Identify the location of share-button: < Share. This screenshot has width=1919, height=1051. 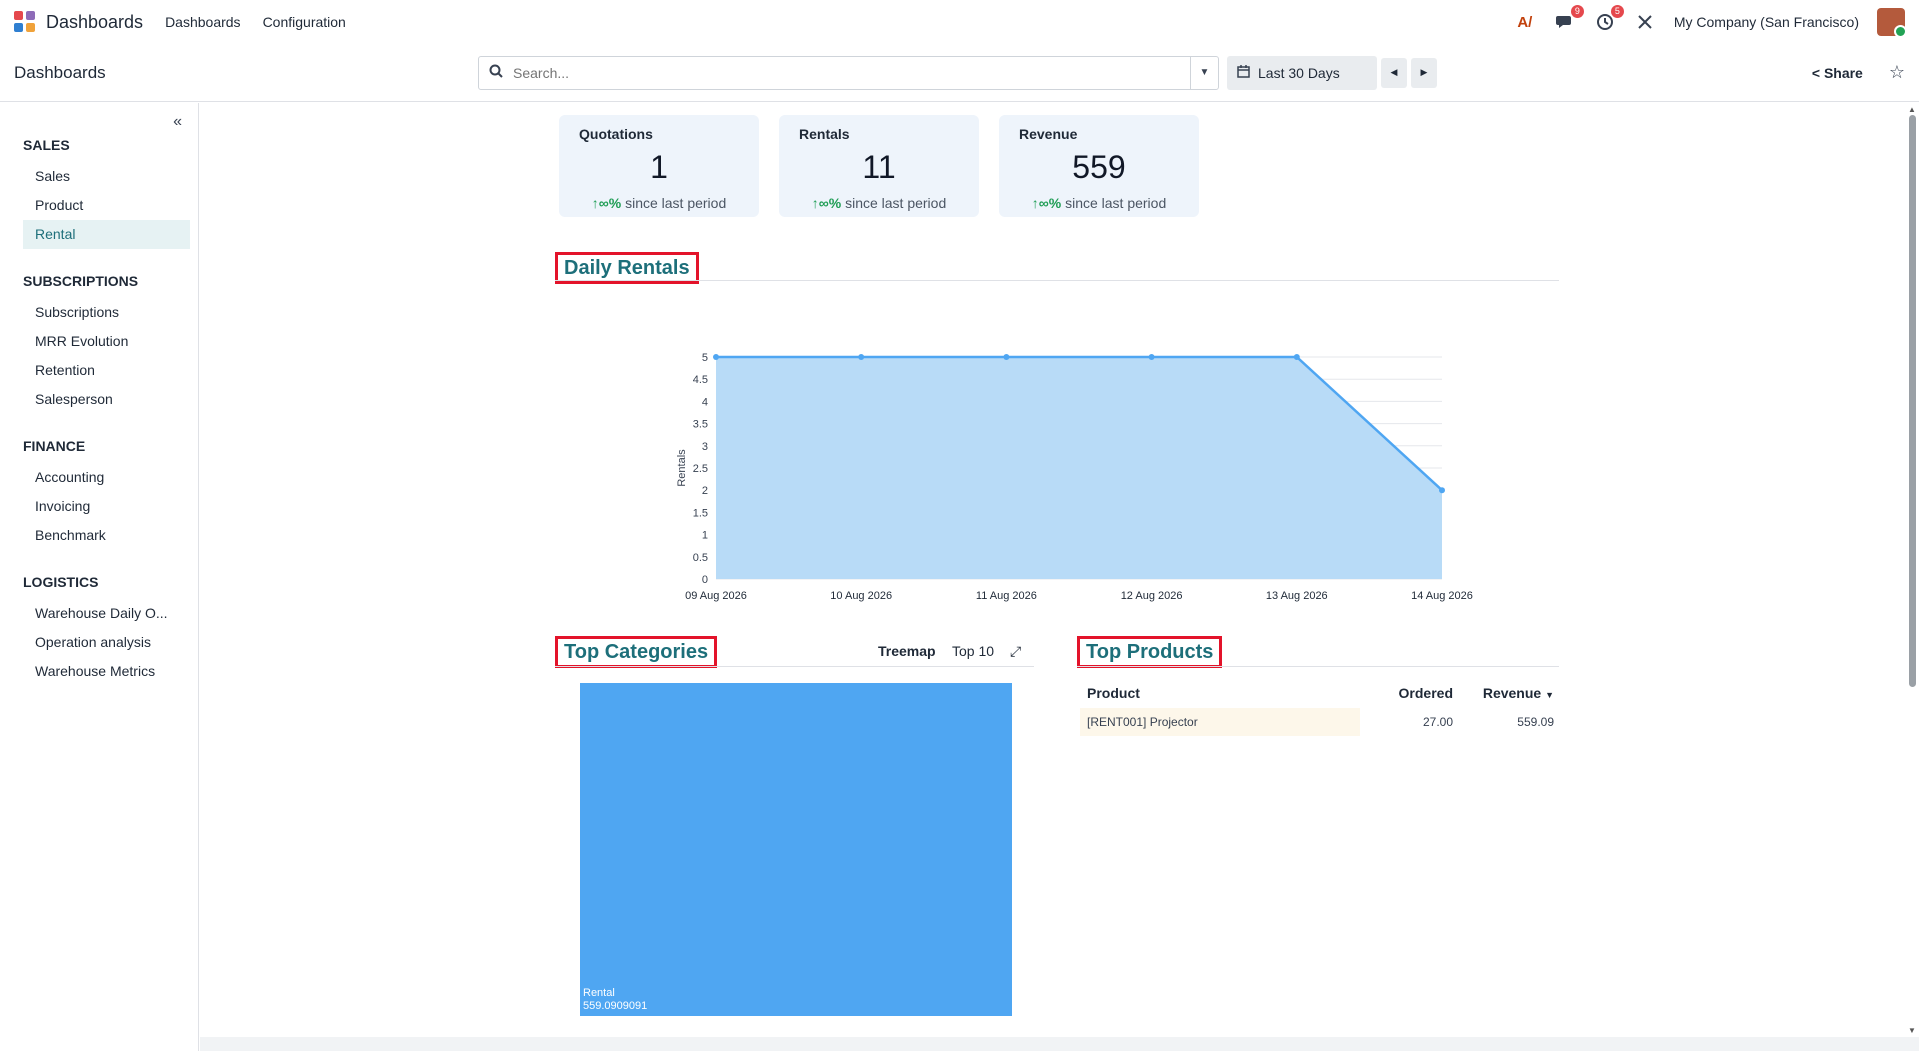
(1837, 73).